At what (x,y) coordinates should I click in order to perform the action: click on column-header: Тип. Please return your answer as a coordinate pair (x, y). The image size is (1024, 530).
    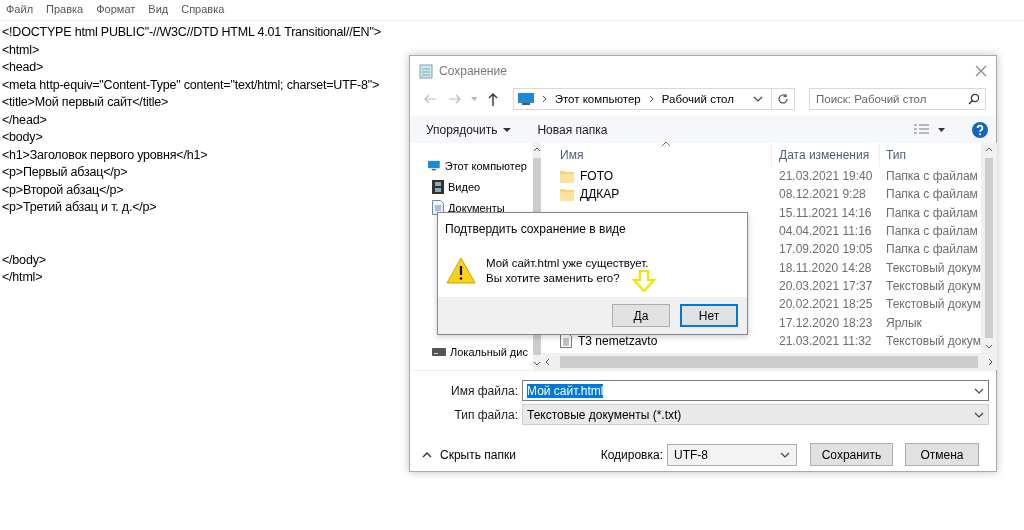
    Looking at the image, I should click on (930, 155).